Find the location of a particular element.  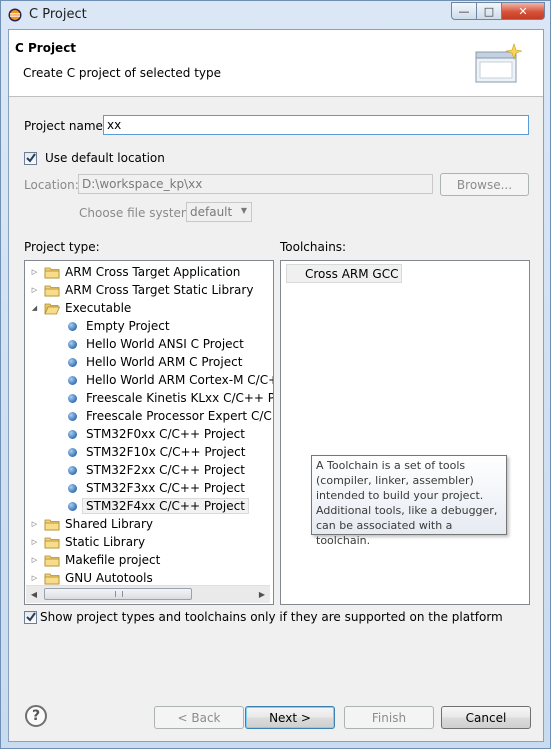

window-title: C Project is located at coordinates (58, 14).